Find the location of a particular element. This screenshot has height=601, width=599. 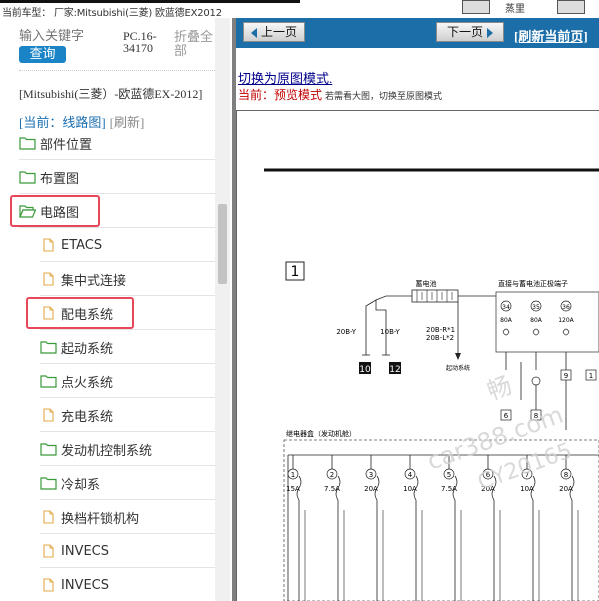

box-number: 1 is located at coordinates (295, 272).